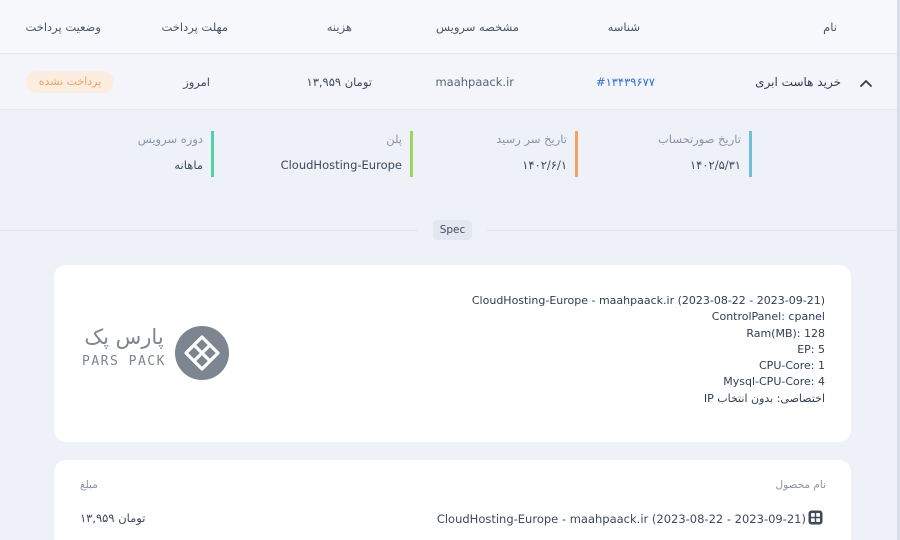 Image resolution: width=900 pixels, height=540 pixels. What do you see at coordinates (544, 165) in the screenshot?
I see `detail-value: ۱۴۰۲/۶/۱` at bounding box center [544, 165].